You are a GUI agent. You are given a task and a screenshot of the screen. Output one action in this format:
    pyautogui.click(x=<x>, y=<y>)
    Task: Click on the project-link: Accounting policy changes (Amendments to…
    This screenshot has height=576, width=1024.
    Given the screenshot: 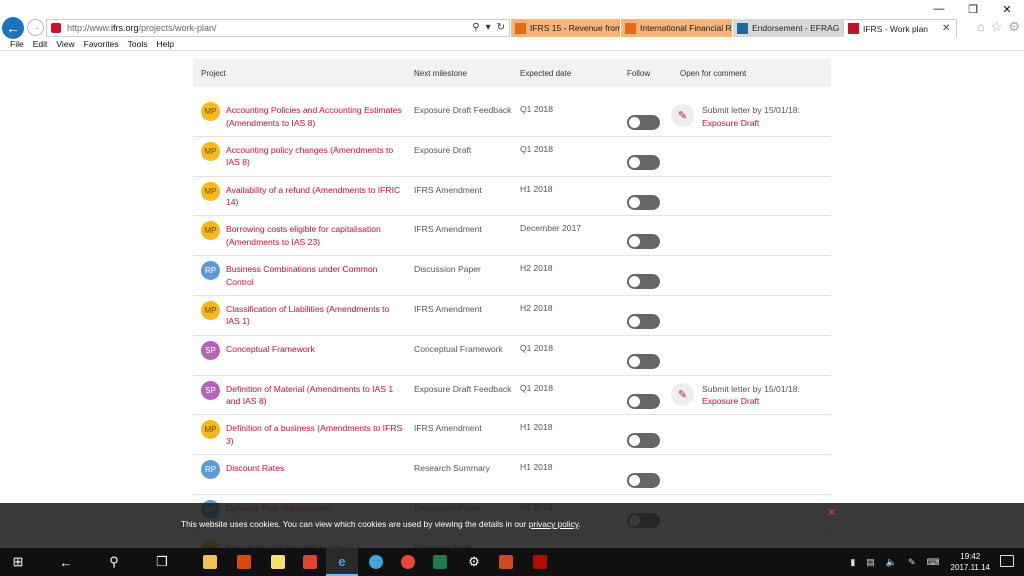 What is the action you would take?
    pyautogui.click(x=315, y=156)
    